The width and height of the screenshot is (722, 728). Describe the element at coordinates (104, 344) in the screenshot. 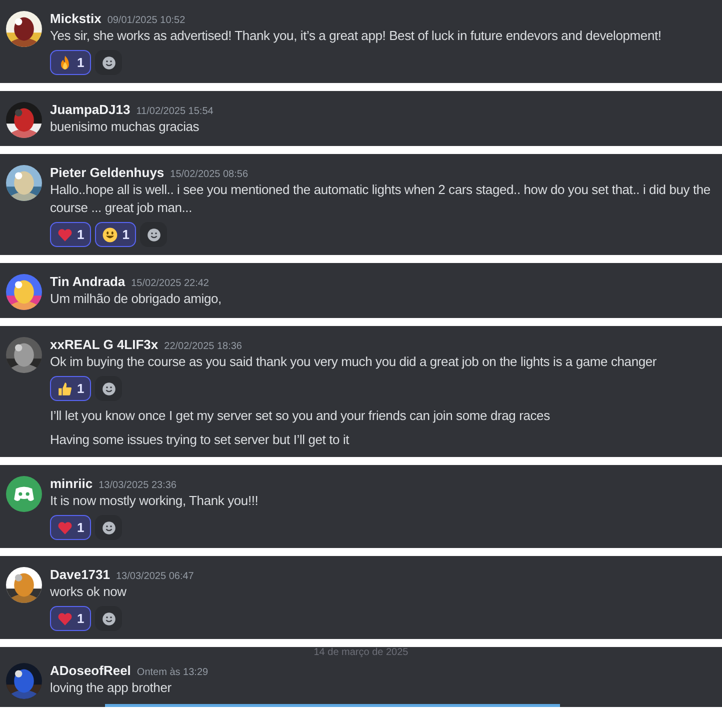

I see `author-name: xxREAL G 4LIF3x` at that location.